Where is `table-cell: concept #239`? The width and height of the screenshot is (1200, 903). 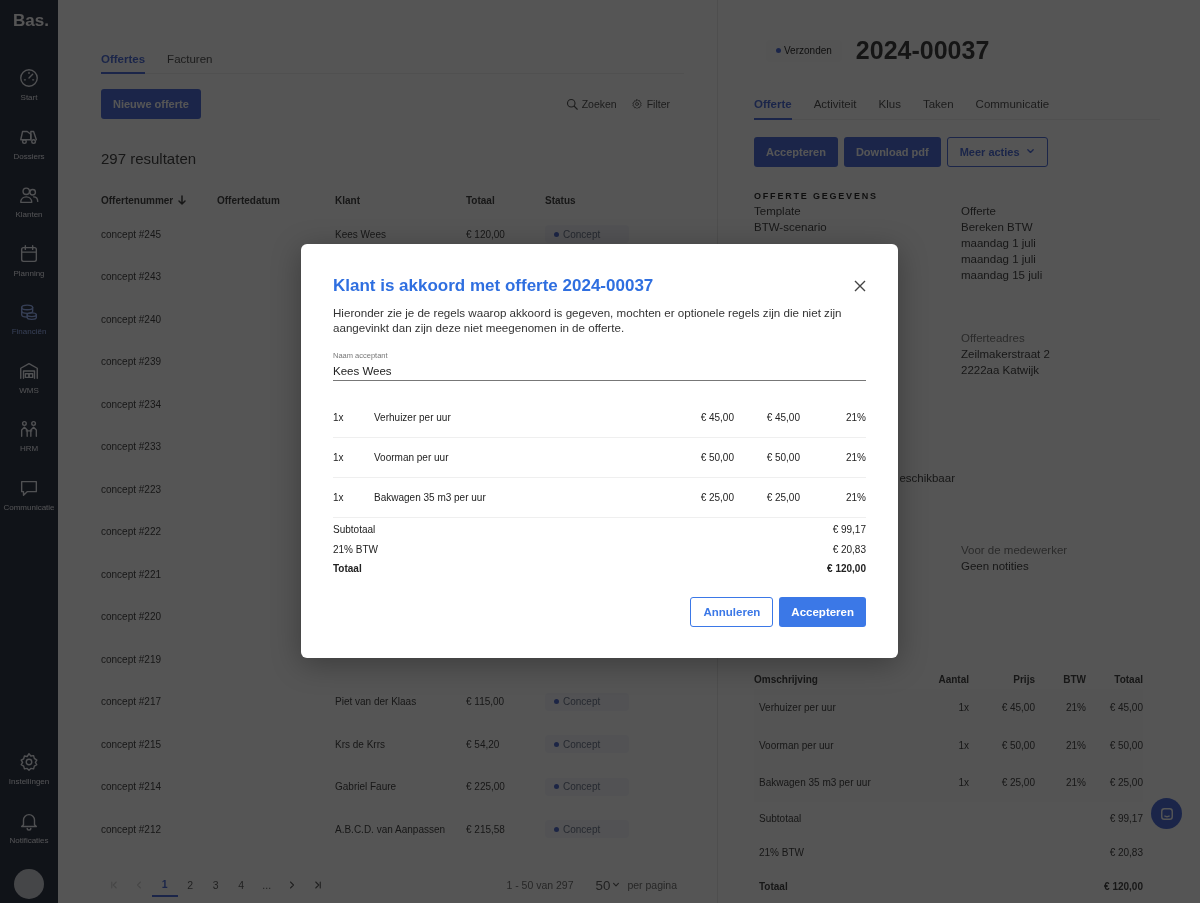
table-cell: concept #239 is located at coordinates (131, 362).